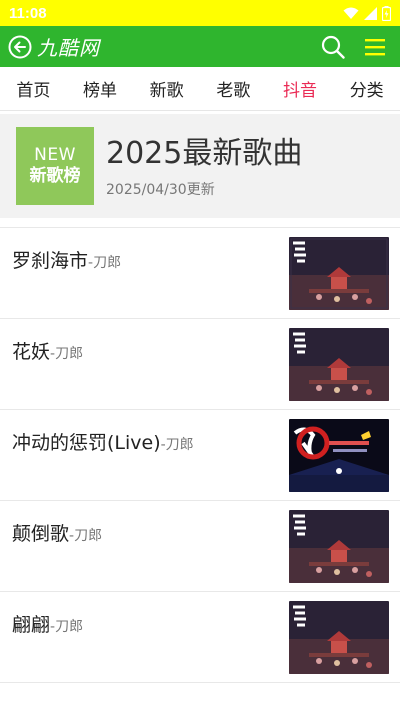 The width and height of the screenshot is (400, 711). Describe the element at coordinates (31, 625) in the screenshot. I see `song-title: 翩翩` at that location.